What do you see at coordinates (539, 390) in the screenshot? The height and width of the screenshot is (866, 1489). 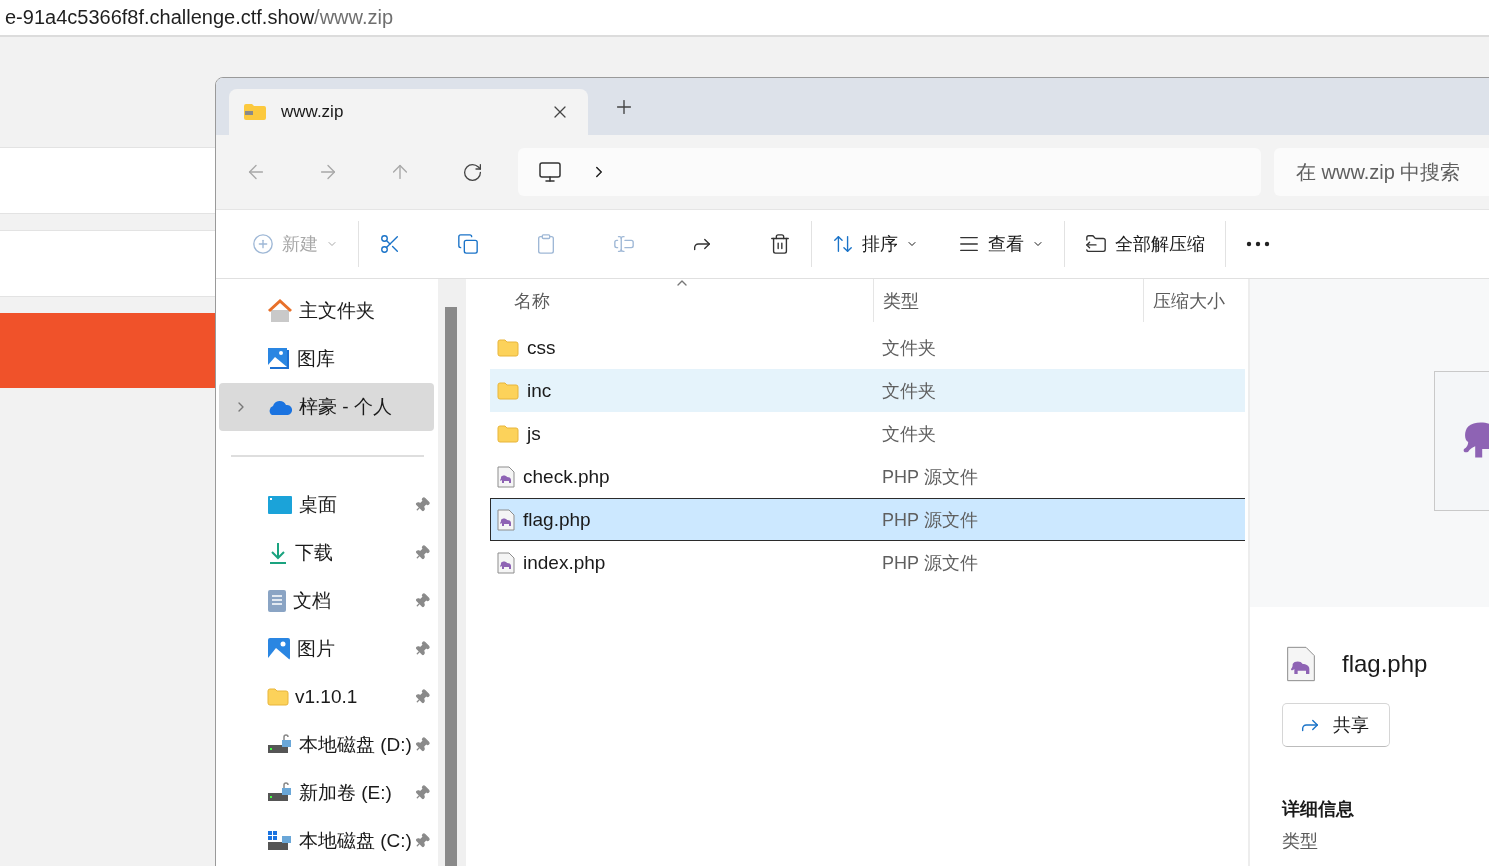 I see `file-name: inc` at bounding box center [539, 390].